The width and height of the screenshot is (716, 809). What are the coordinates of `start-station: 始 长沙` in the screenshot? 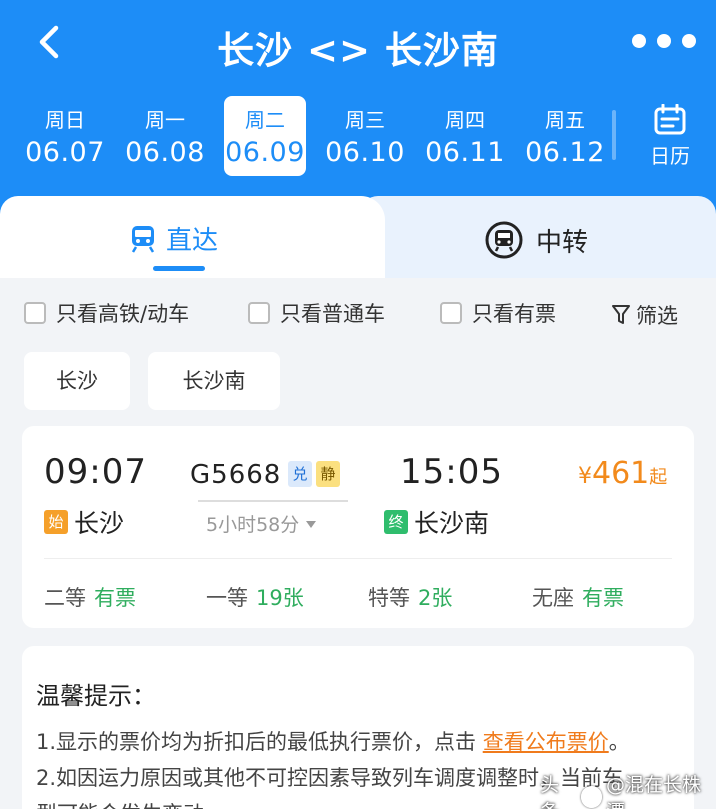 It's located at (84, 522).